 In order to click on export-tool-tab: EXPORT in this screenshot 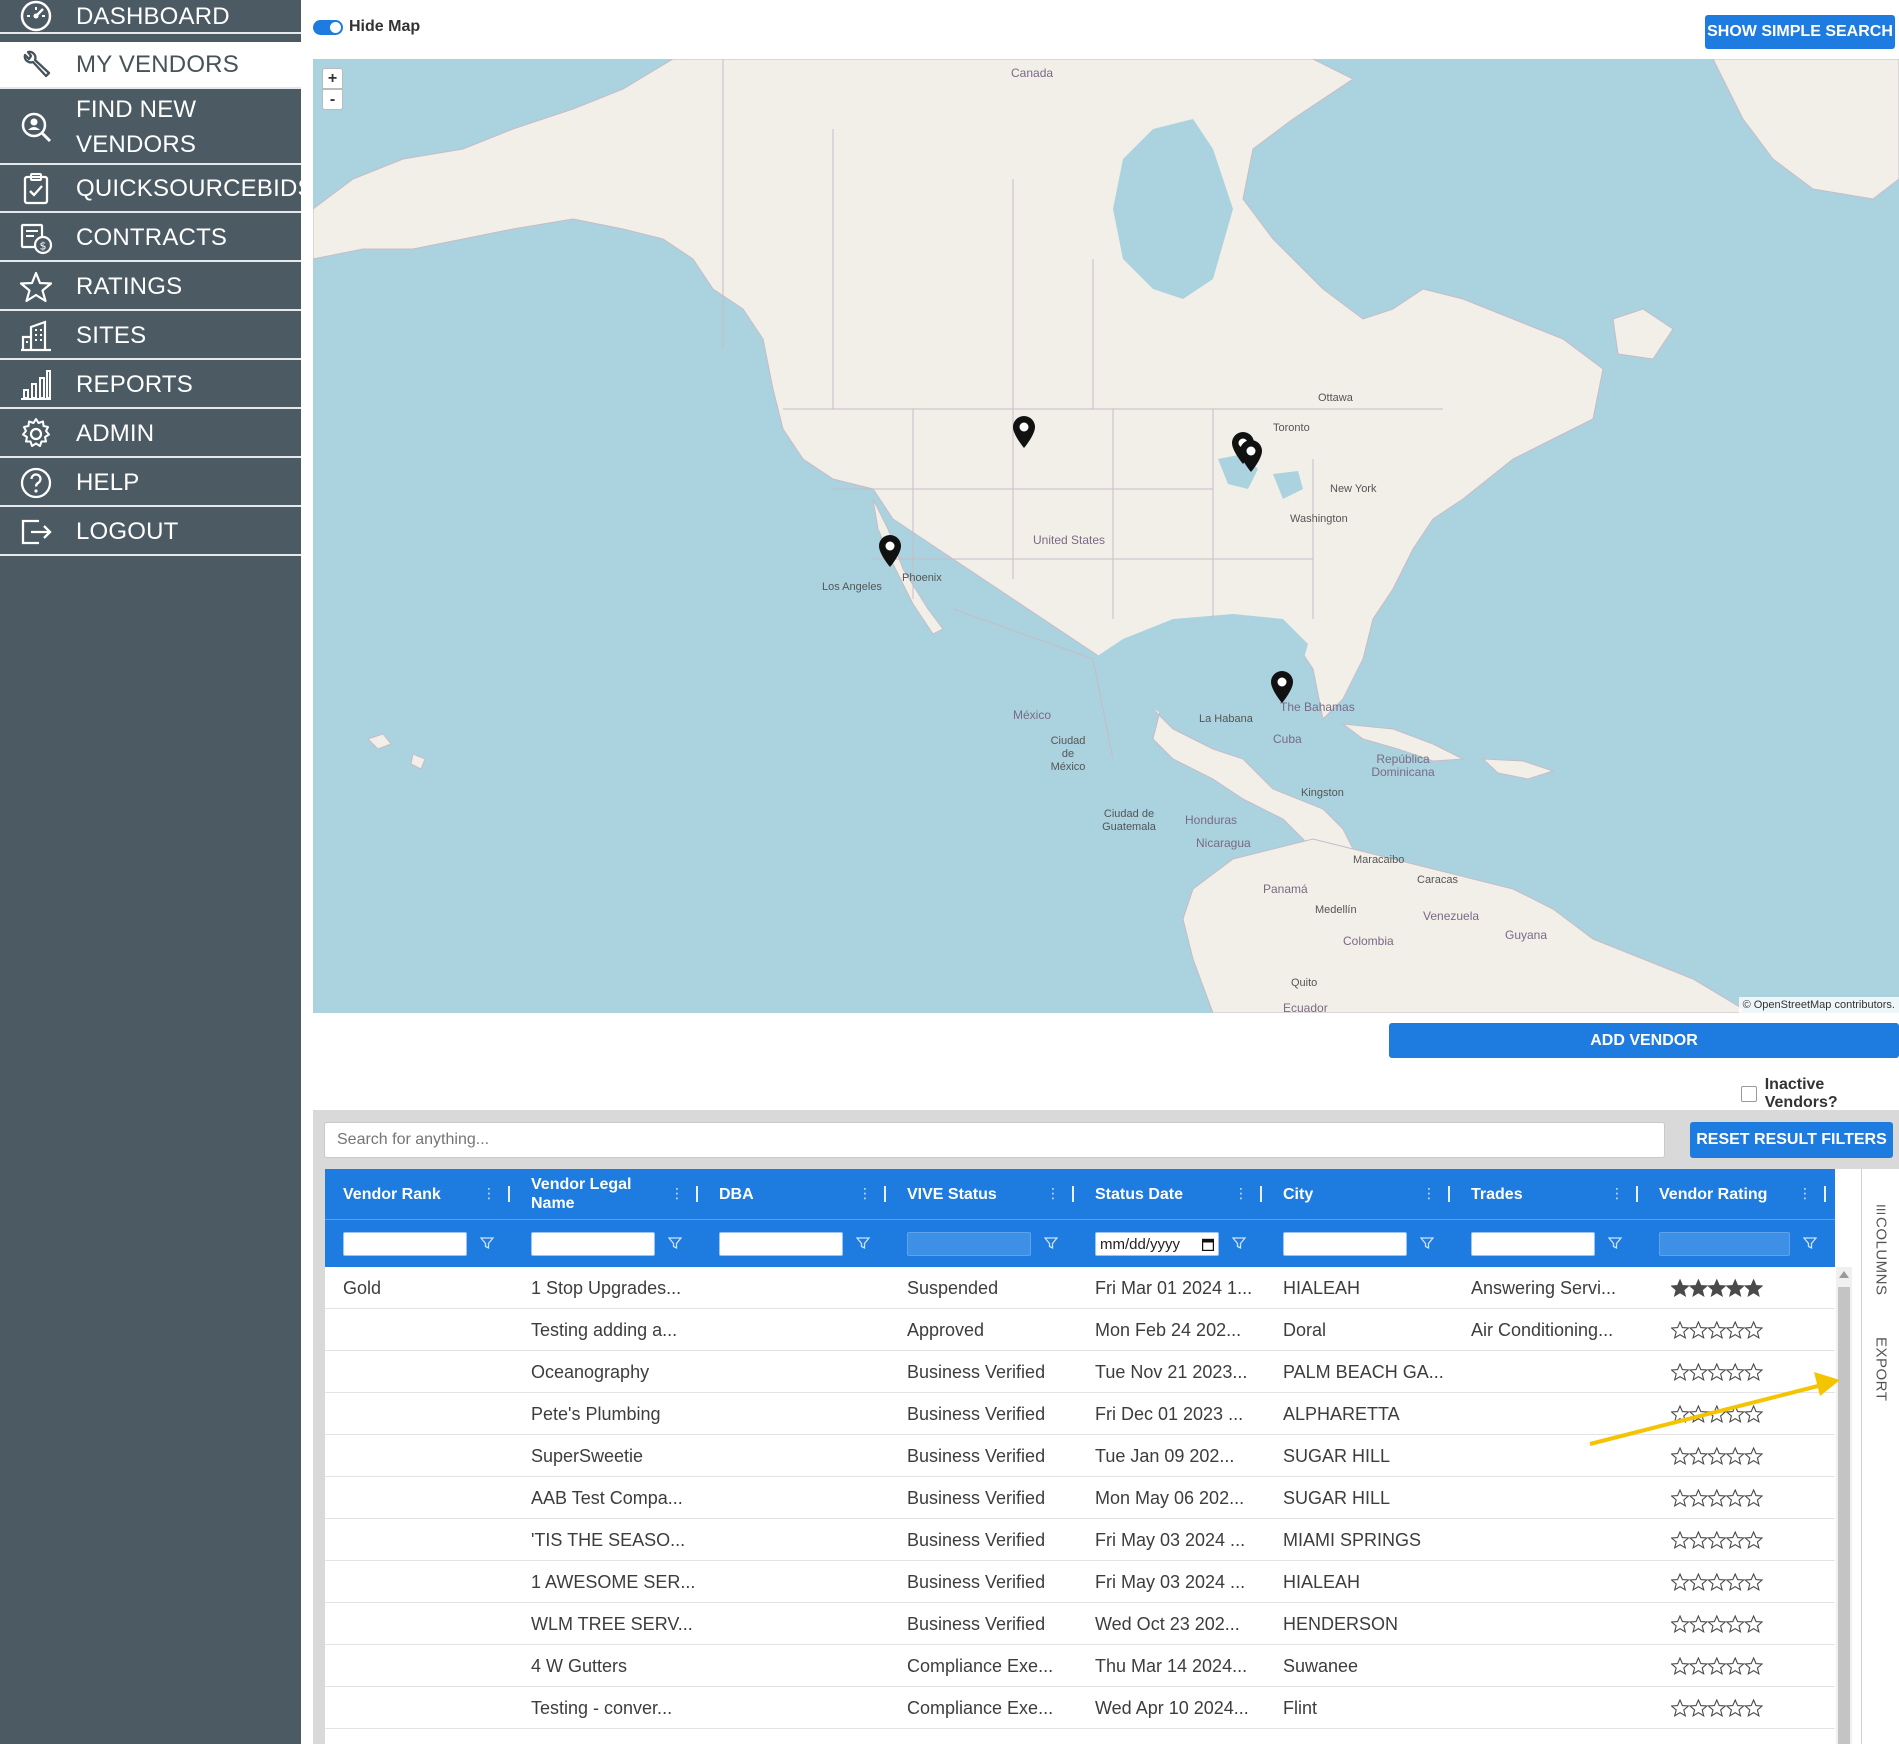, I will do `click(1880, 1369)`.